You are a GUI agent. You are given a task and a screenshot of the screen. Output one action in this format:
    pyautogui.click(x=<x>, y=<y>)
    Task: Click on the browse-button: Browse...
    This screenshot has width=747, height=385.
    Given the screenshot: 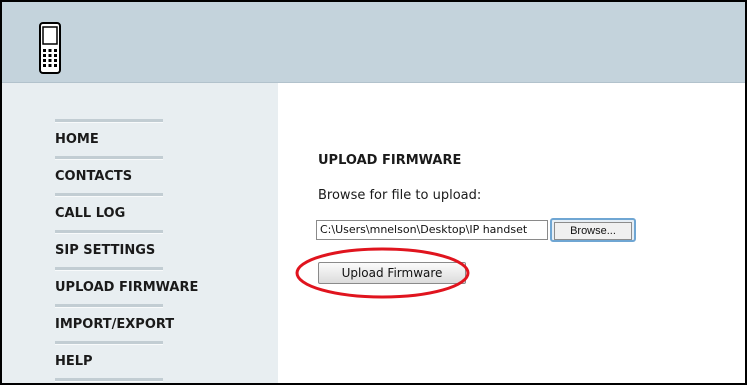 What is the action you would take?
    pyautogui.click(x=593, y=230)
    